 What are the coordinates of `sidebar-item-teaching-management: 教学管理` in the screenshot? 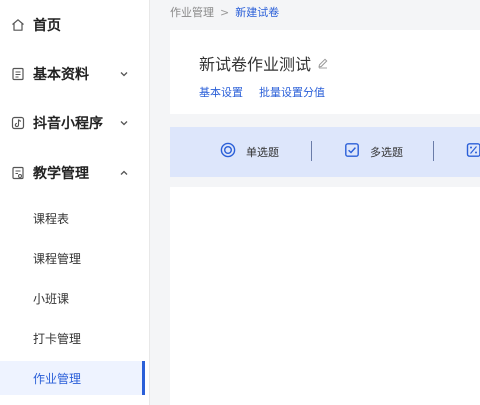 It's located at (75, 173).